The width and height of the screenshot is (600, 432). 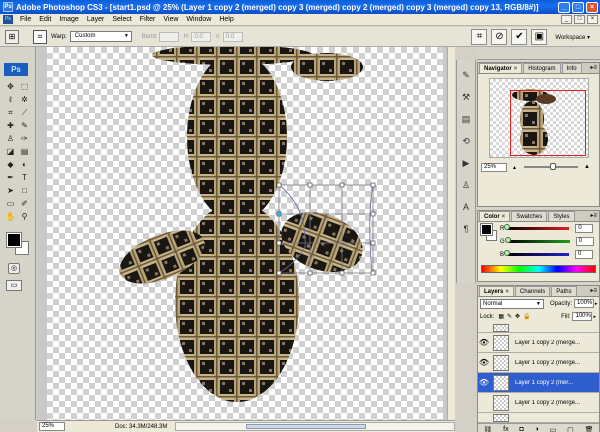 What do you see at coordinates (512, 303) in the screenshot?
I see `blend-mode-select: Normal` at bounding box center [512, 303].